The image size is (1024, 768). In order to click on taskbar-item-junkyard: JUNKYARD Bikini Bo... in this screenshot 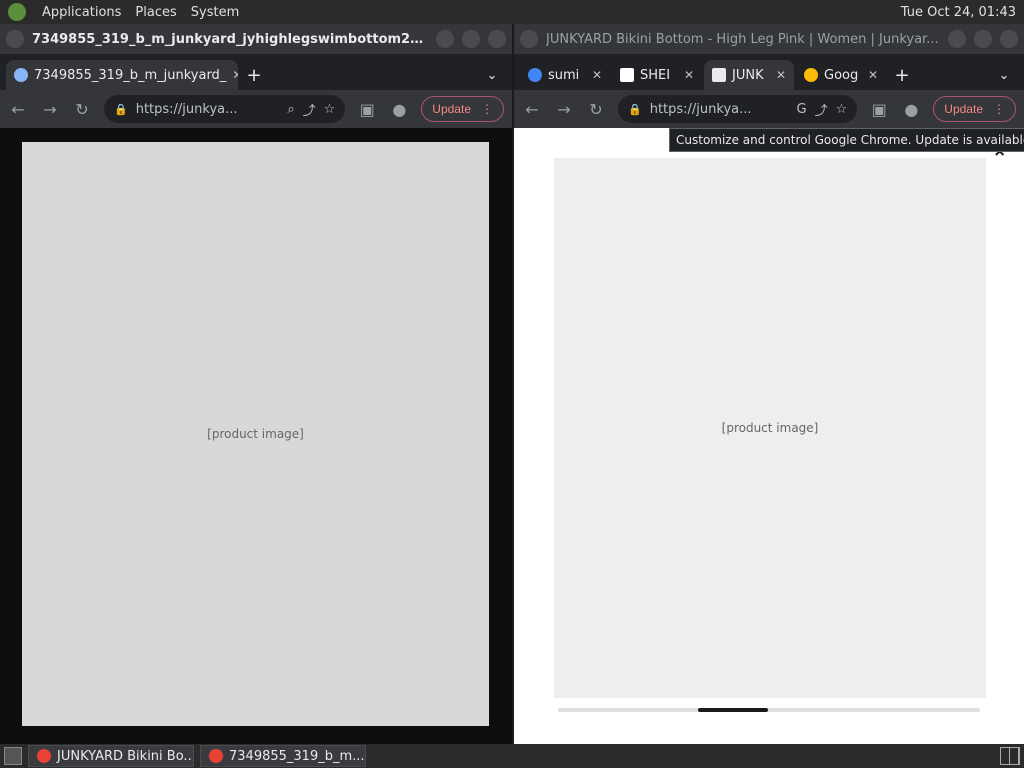, I will do `click(111, 756)`.